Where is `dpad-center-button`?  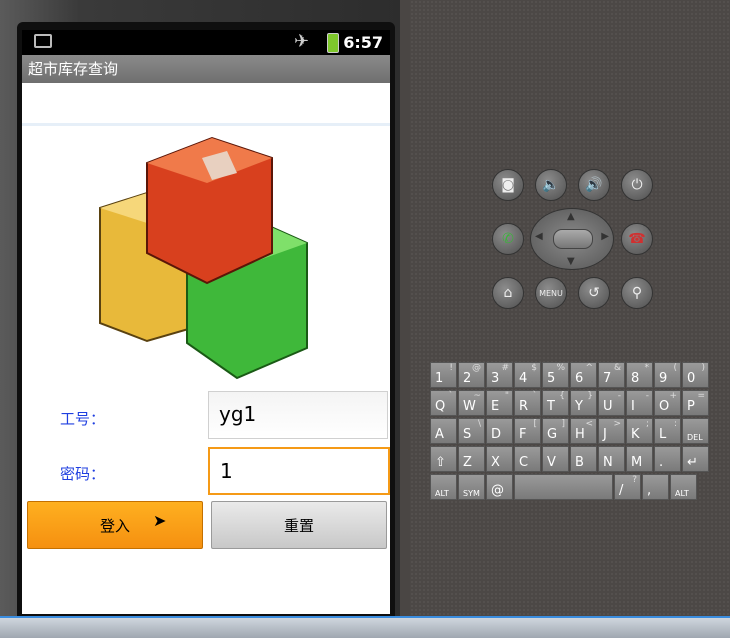
dpad-center-button is located at coordinates (573, 239).